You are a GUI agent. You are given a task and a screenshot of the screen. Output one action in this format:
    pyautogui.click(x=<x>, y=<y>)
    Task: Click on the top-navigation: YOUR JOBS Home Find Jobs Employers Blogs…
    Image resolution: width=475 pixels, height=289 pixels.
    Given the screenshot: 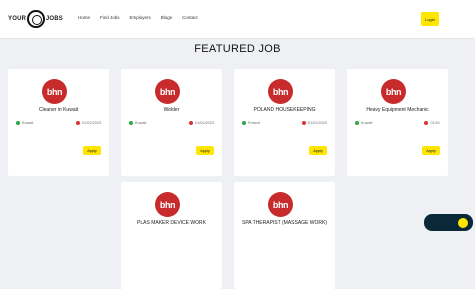 What is the action you would take?
    pyautogui.click(x=237, y=19)
    